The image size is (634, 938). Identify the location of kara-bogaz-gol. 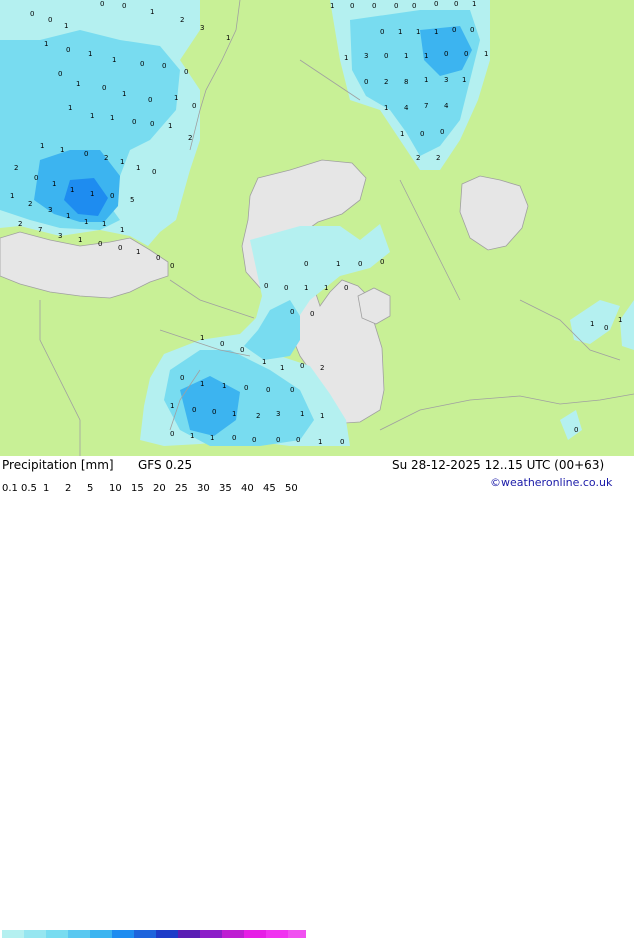
(374, 306).